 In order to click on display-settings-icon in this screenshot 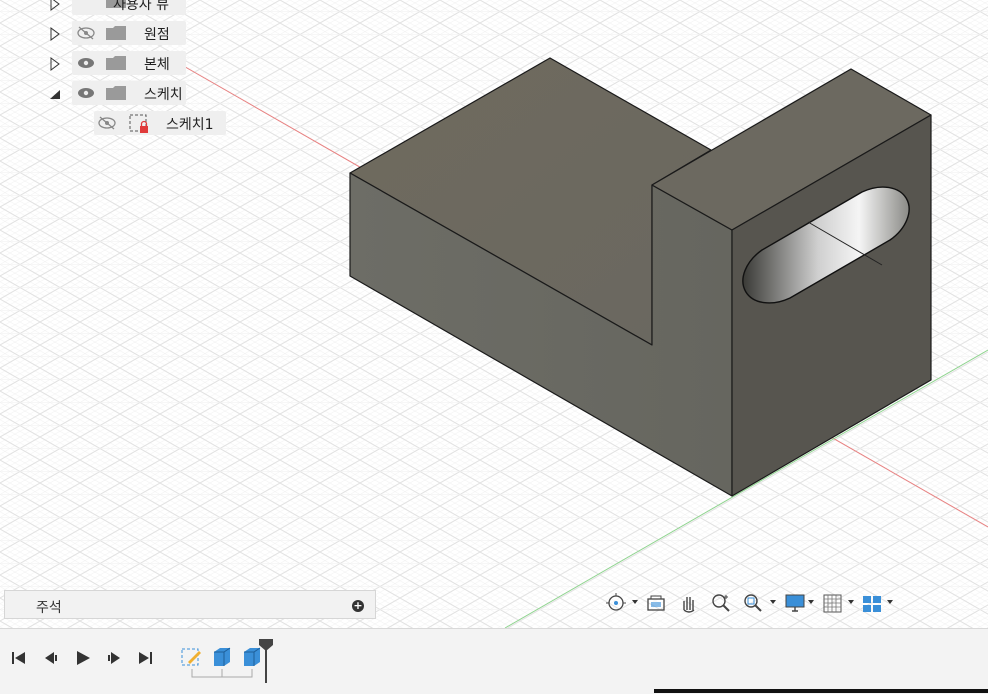, I will do `click(795, 603)`.